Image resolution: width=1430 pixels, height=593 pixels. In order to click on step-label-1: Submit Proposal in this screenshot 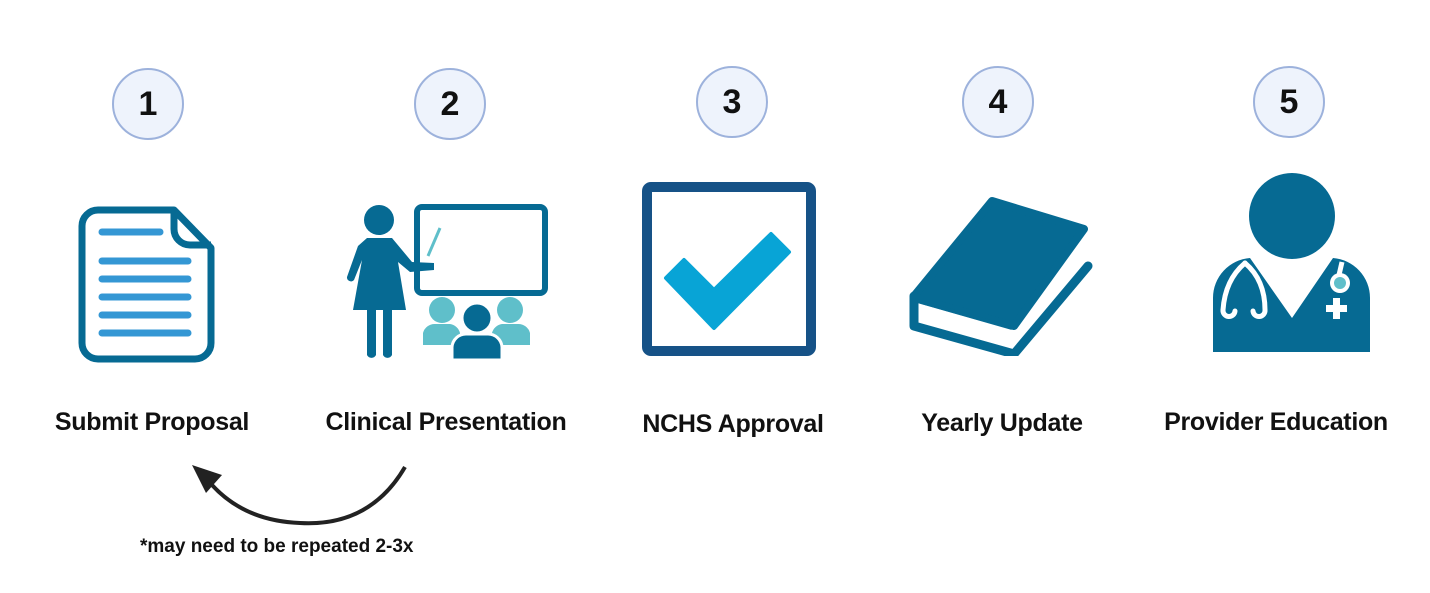, I will do `click(152, 422)`.